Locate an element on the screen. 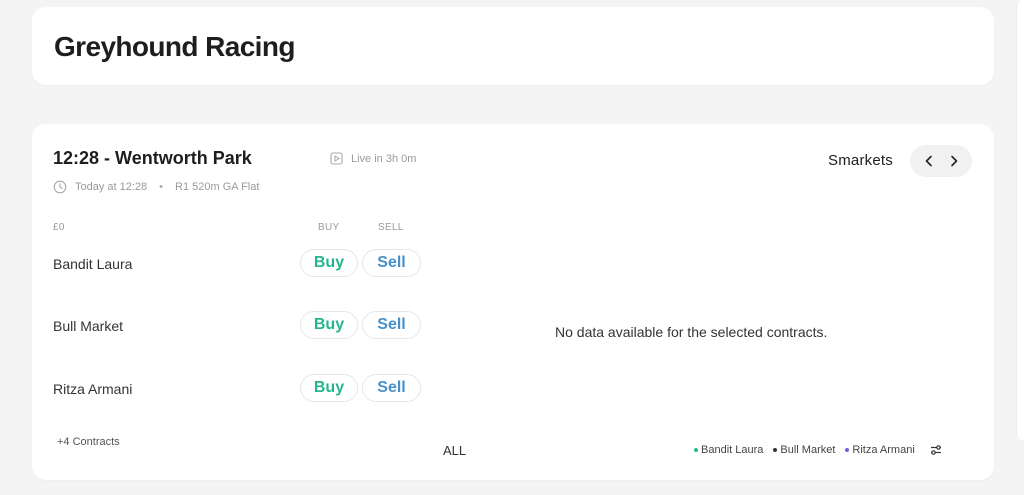  legend-label: Bandit Laura is located at coordinates (732, 450).